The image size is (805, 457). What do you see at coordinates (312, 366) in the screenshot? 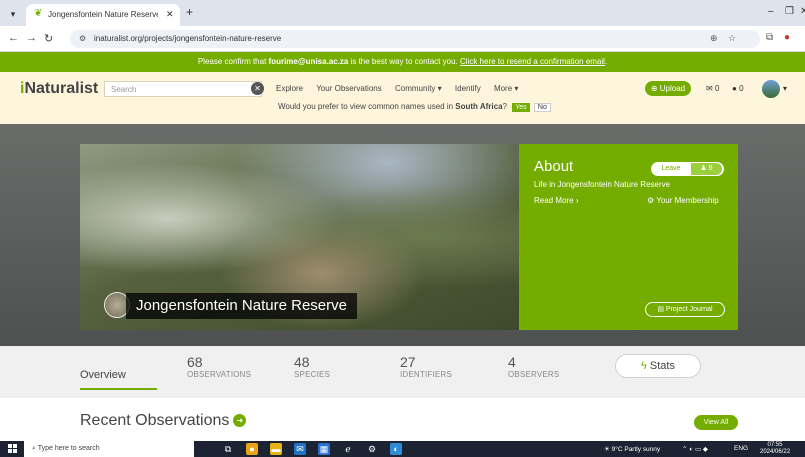
I see `stat-species: 48 SPECIES` at bounding box center [312, 366].